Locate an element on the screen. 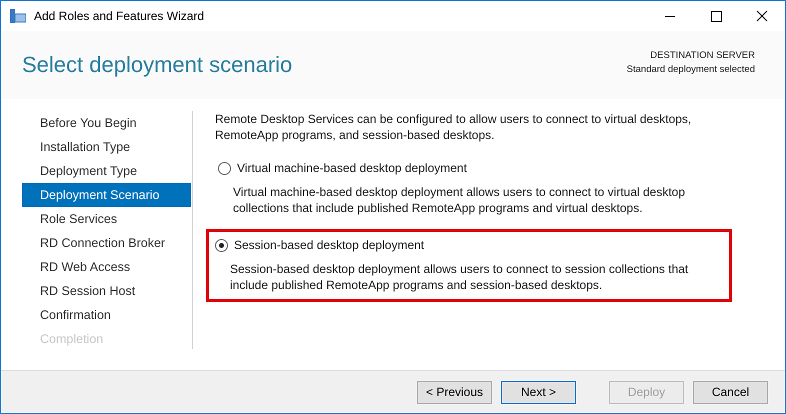 This screenshot has height=414, width=786. intro-text: Remote Desktop Services can be configured to allow users to connect to virtual desktops, RemoteApp programs, and session-based desktops. is located at coordinates (453, 127).